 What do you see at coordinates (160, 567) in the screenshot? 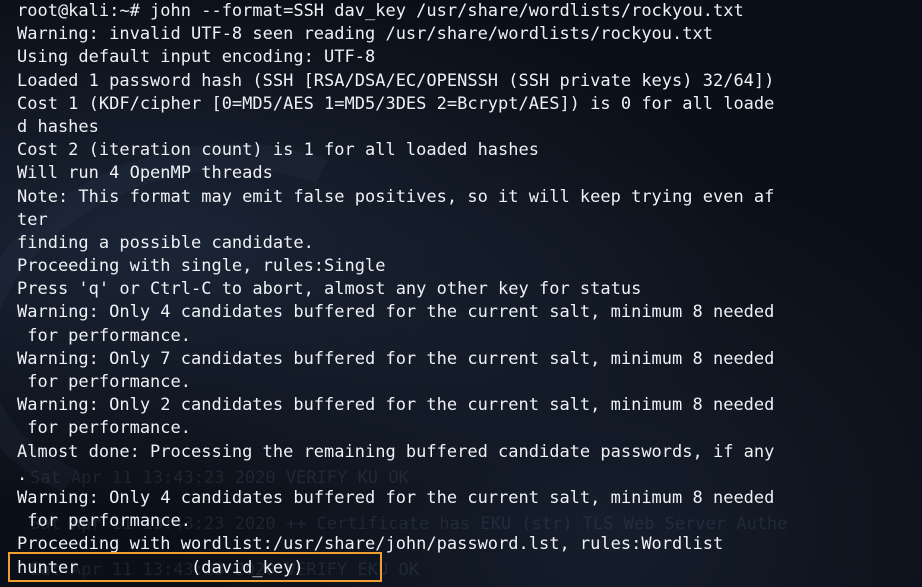
I see `cracked-password-line: hunter (david_key)` at bounding box center [160, 567].